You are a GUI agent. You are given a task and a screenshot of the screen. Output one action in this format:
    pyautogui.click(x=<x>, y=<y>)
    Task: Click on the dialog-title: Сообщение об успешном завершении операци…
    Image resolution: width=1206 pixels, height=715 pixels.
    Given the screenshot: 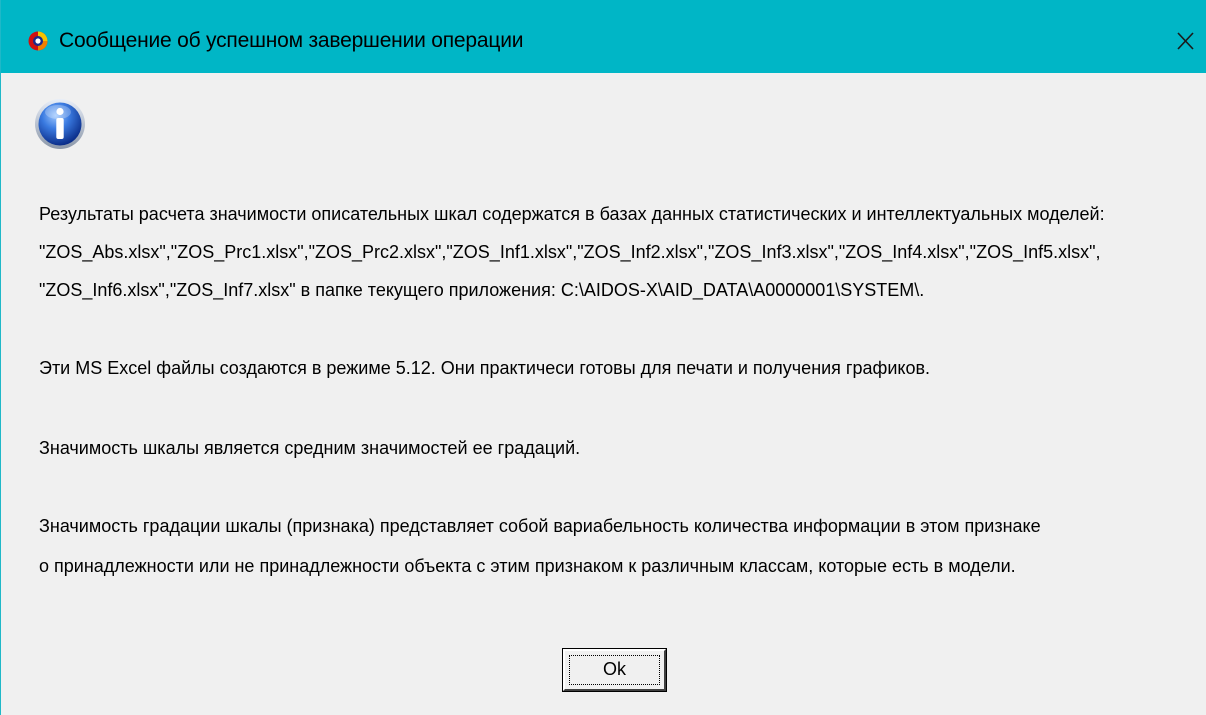 What is the action you would take?
    pyautogui.click(x=291, y=40)
    